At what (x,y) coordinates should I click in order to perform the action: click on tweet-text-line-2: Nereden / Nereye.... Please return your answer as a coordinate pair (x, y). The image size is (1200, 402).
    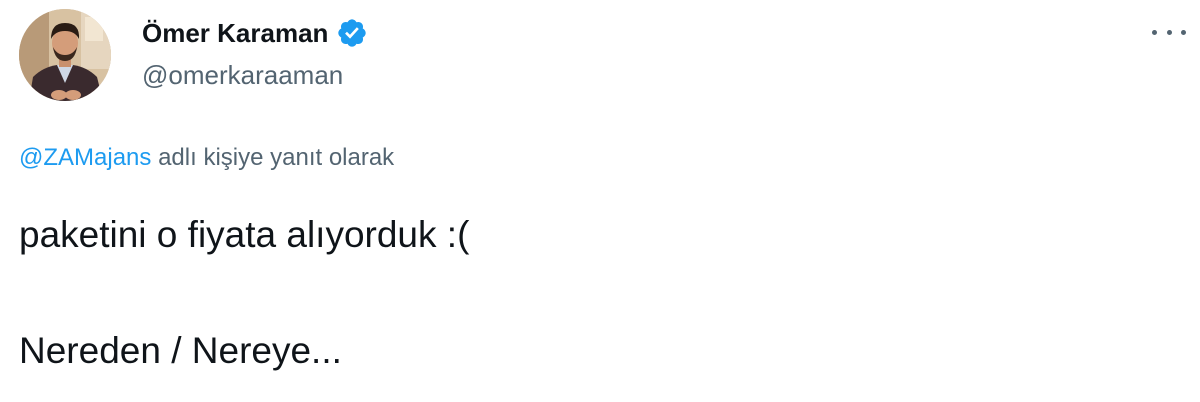
    Looking at the image, I should click on (180, 350).